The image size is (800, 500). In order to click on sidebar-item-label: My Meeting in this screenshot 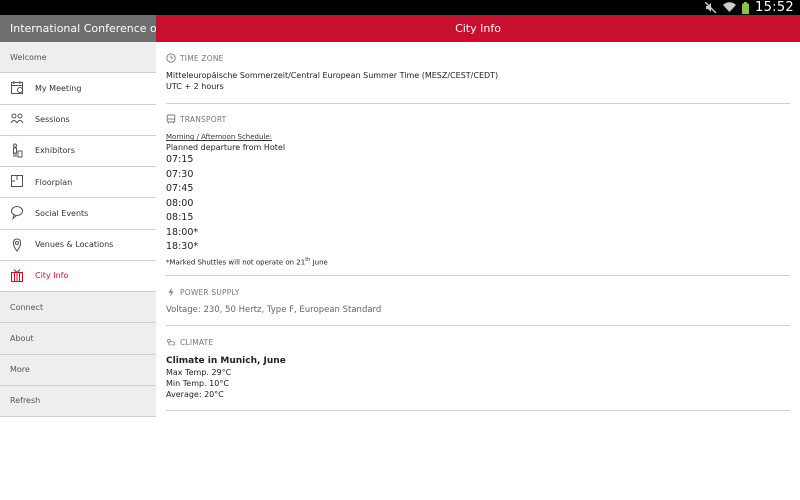, I will do `click(58, 88)`.